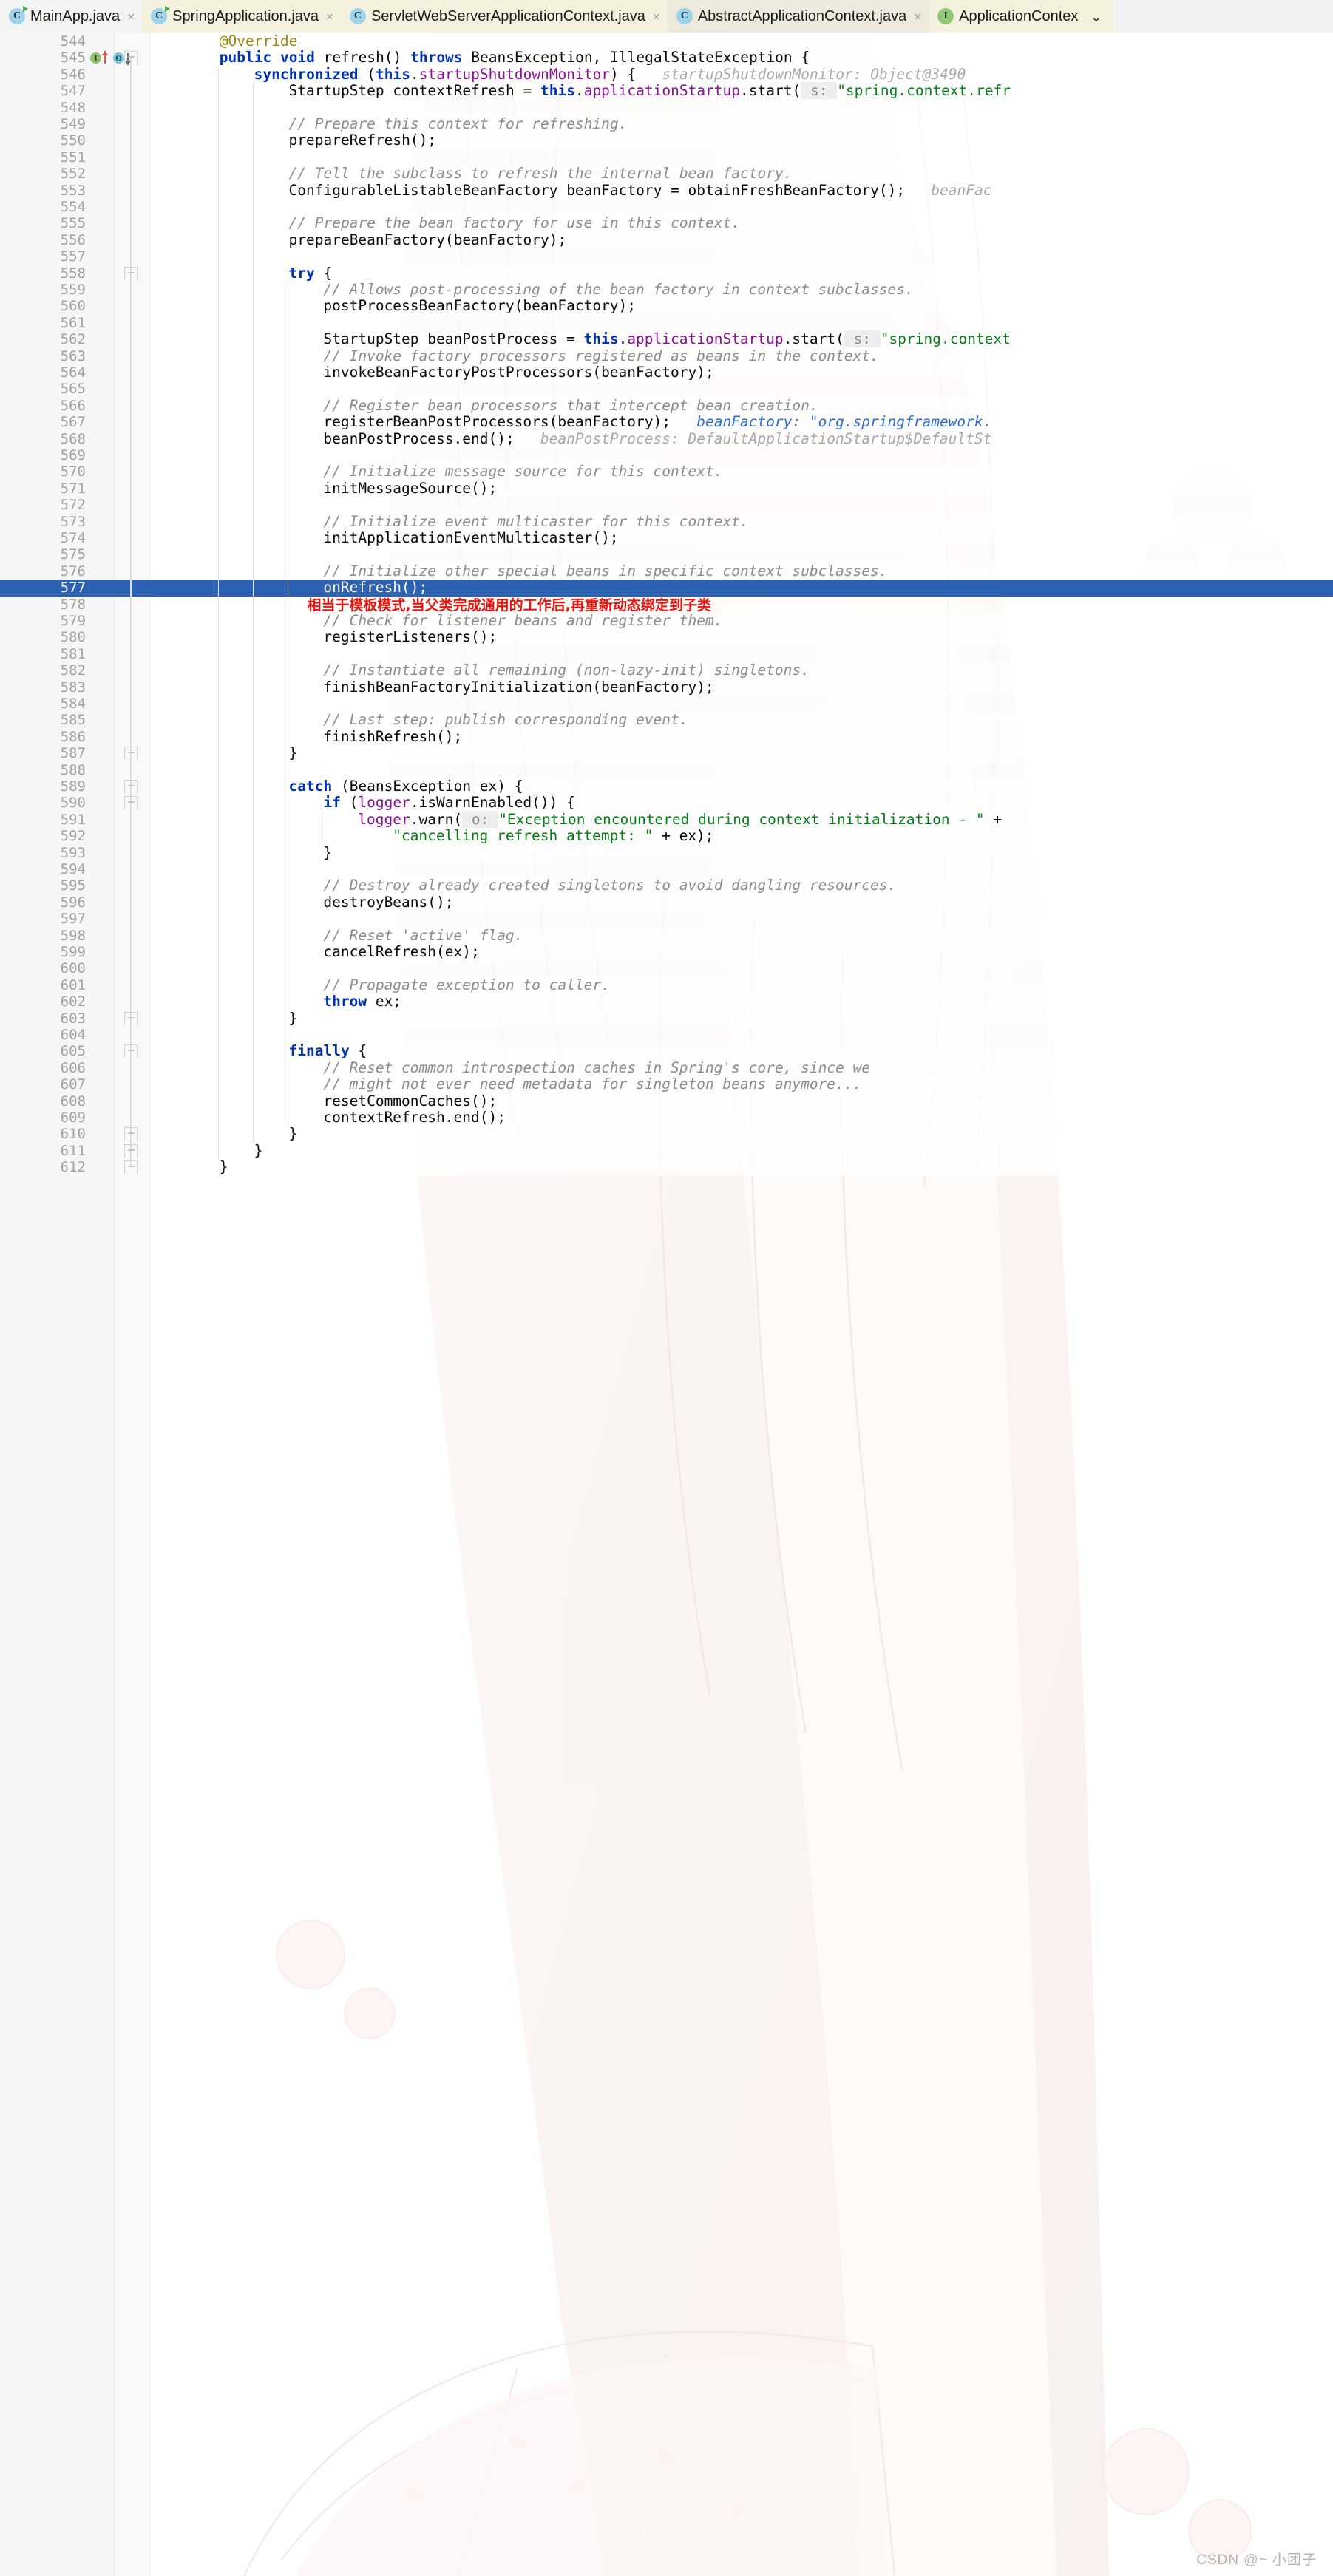 This screenshot has height=2576, width=1333. Describe the element at coordinates (466, 984) in the screenshot. I see `code-text: // Propagate exception to caller.` at that location.